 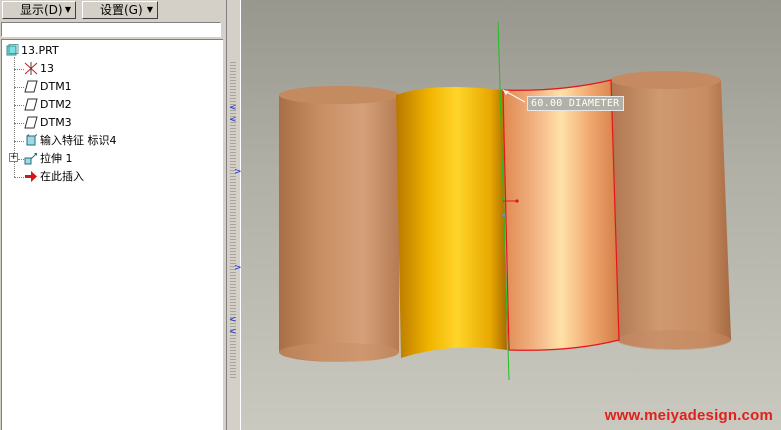 What do you see at coordinates (234, 215) in the screenshot?
I see `pane-splitter: < < > > < <` at bounding box center [234, 215].